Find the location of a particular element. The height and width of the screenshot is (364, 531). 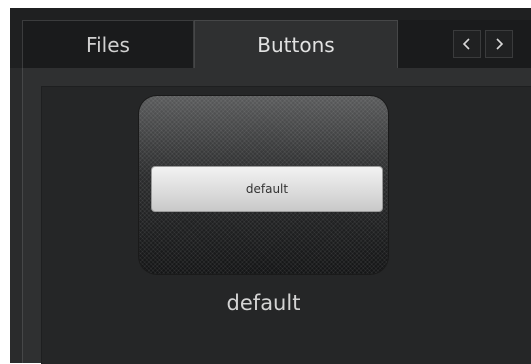

chevron-left-icon is located at coordinates (466, 44).